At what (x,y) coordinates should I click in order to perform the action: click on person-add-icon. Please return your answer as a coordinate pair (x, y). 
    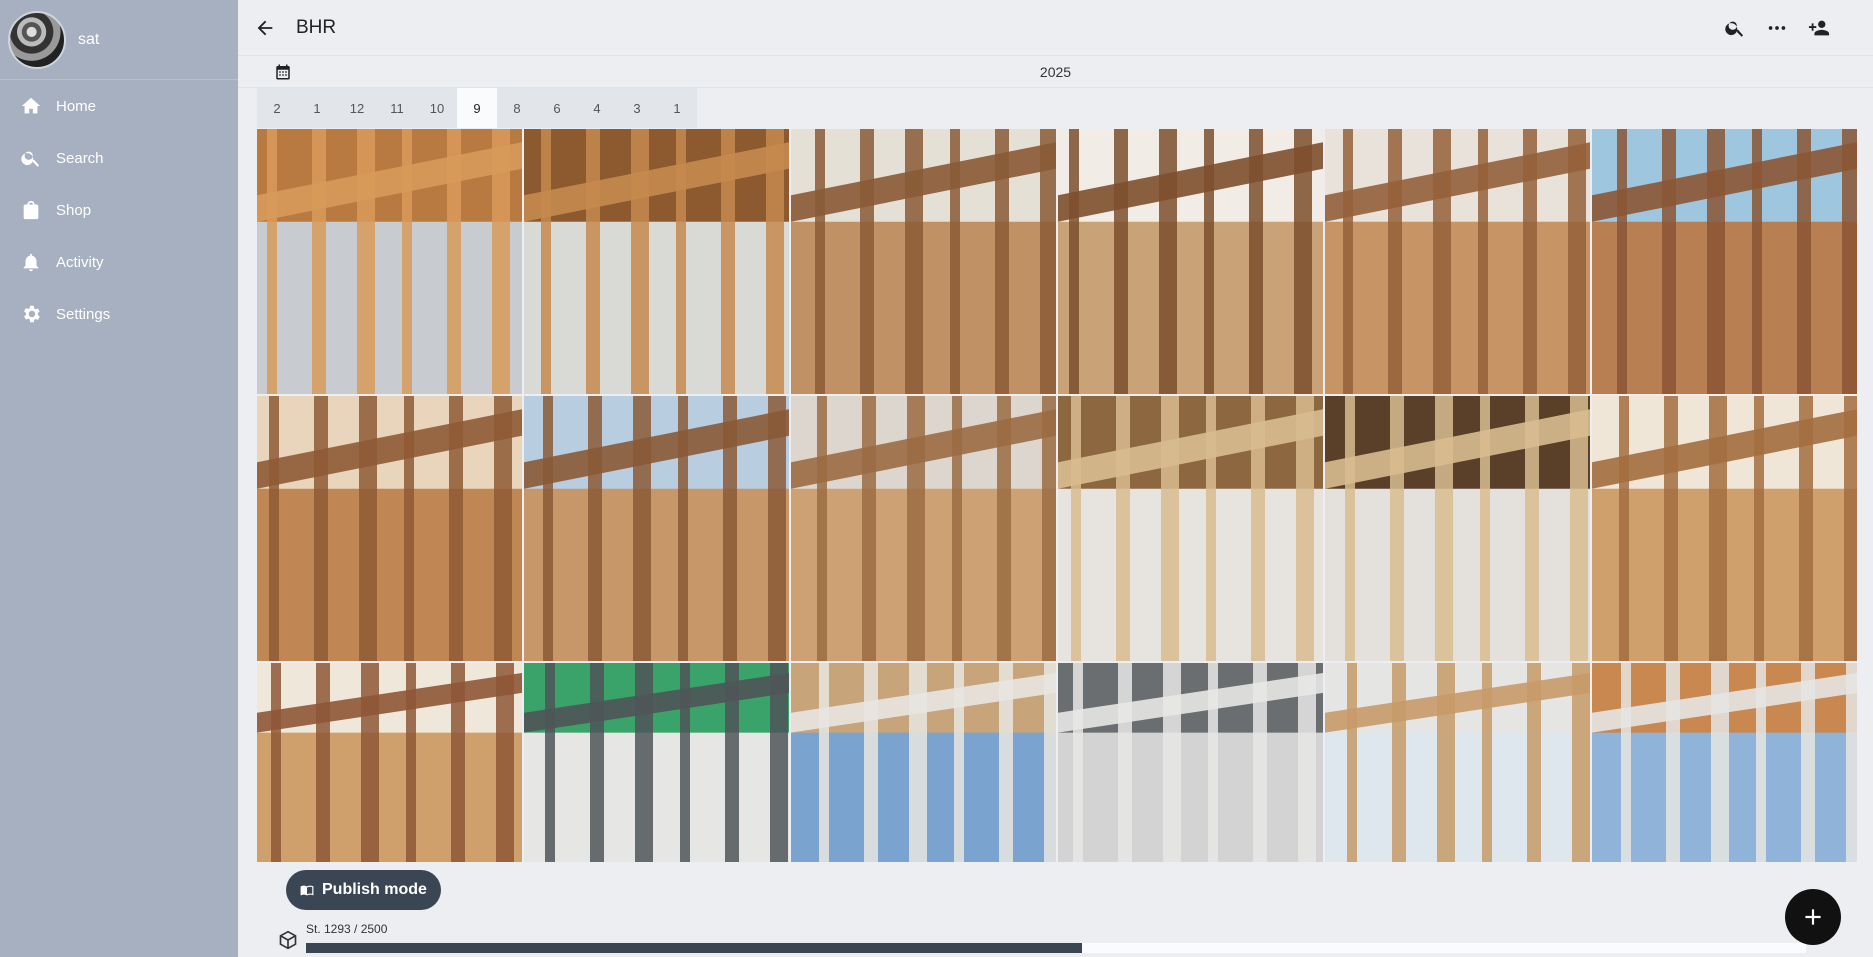
    Looking at the image, I should click on (1819, 28).